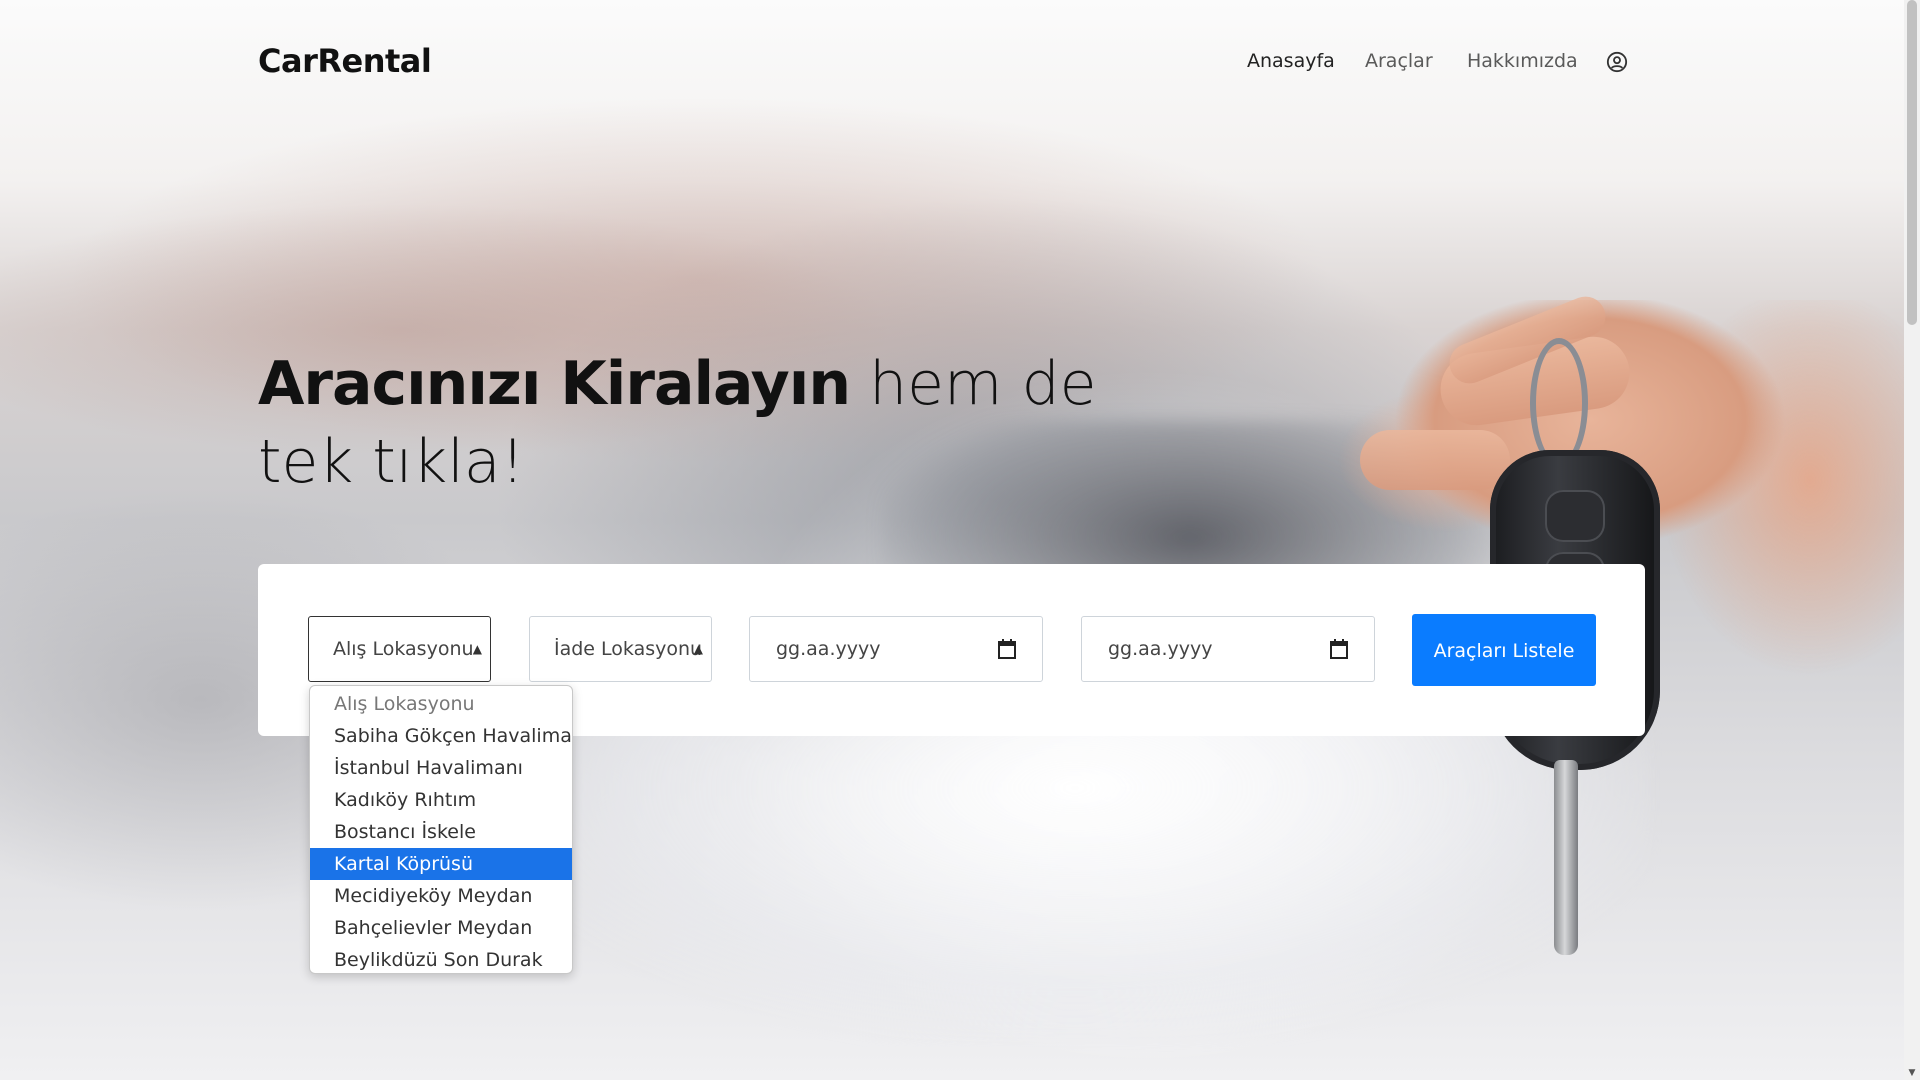  I want to click on return-location-select: İade Lokasyonu ▲▼, so click(620, 649).